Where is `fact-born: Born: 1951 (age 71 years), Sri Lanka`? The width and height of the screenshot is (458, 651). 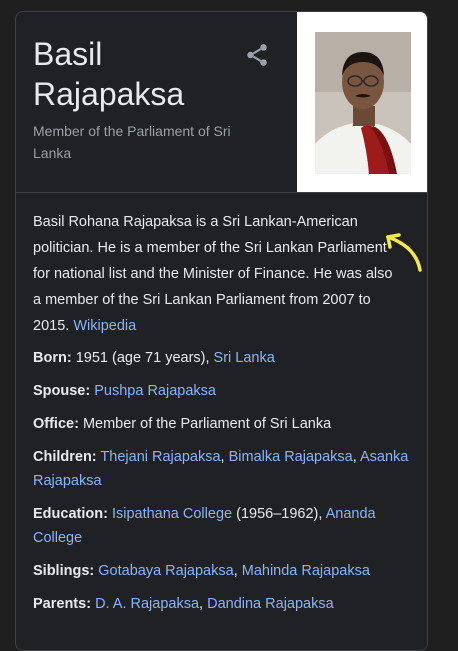 fact-born: Born: 1951 (age 71 years), Sri Lanka is located at coordinates (223, 358).